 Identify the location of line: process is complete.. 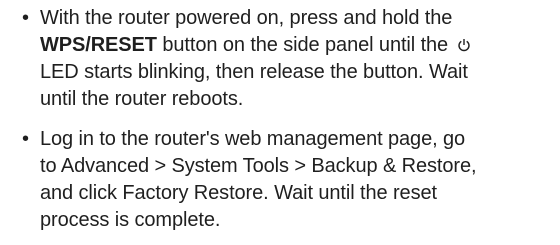
(130, 220).